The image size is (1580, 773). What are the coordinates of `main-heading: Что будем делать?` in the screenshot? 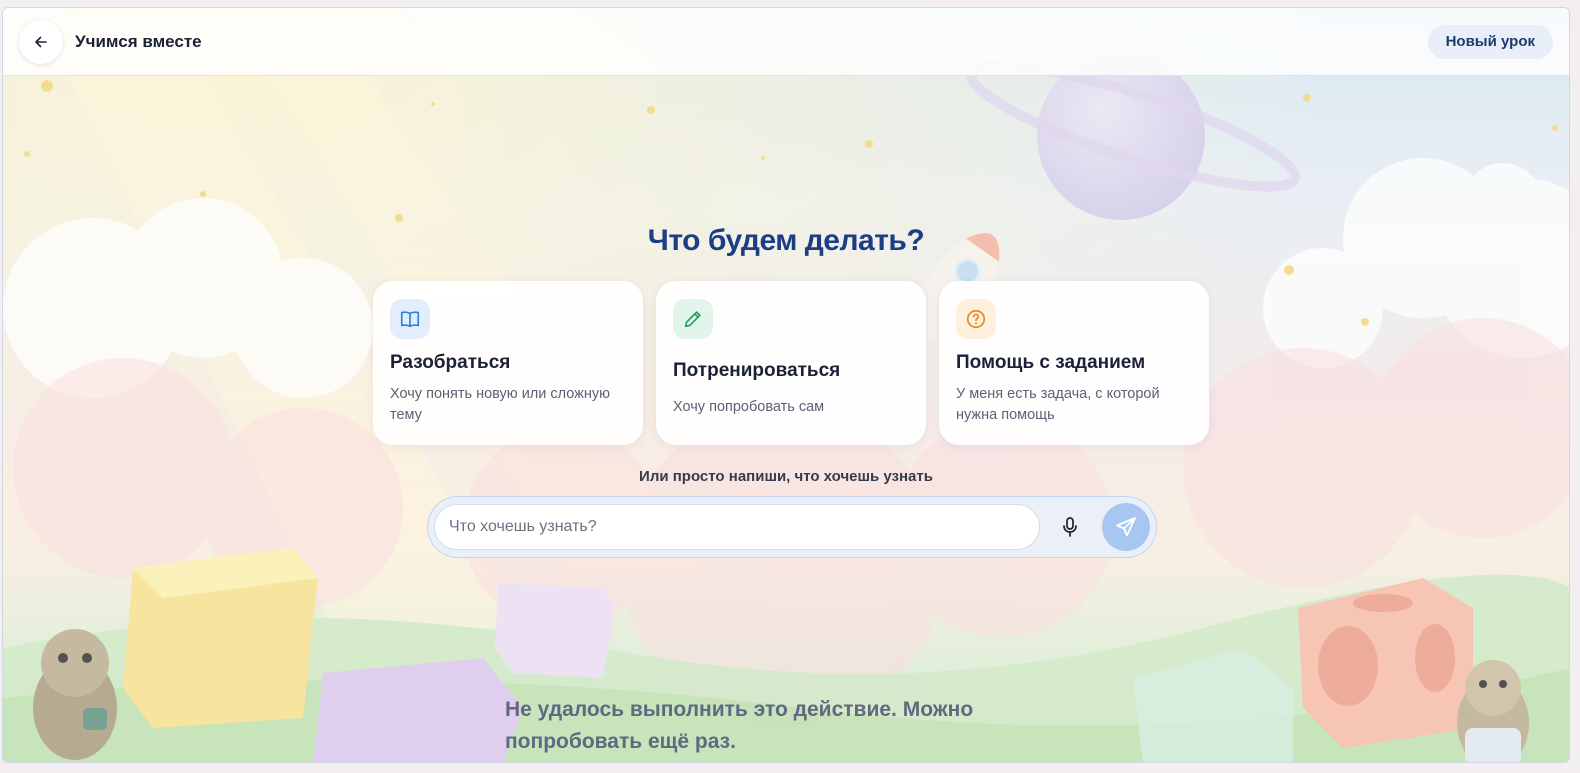 It's located at (786, 240).